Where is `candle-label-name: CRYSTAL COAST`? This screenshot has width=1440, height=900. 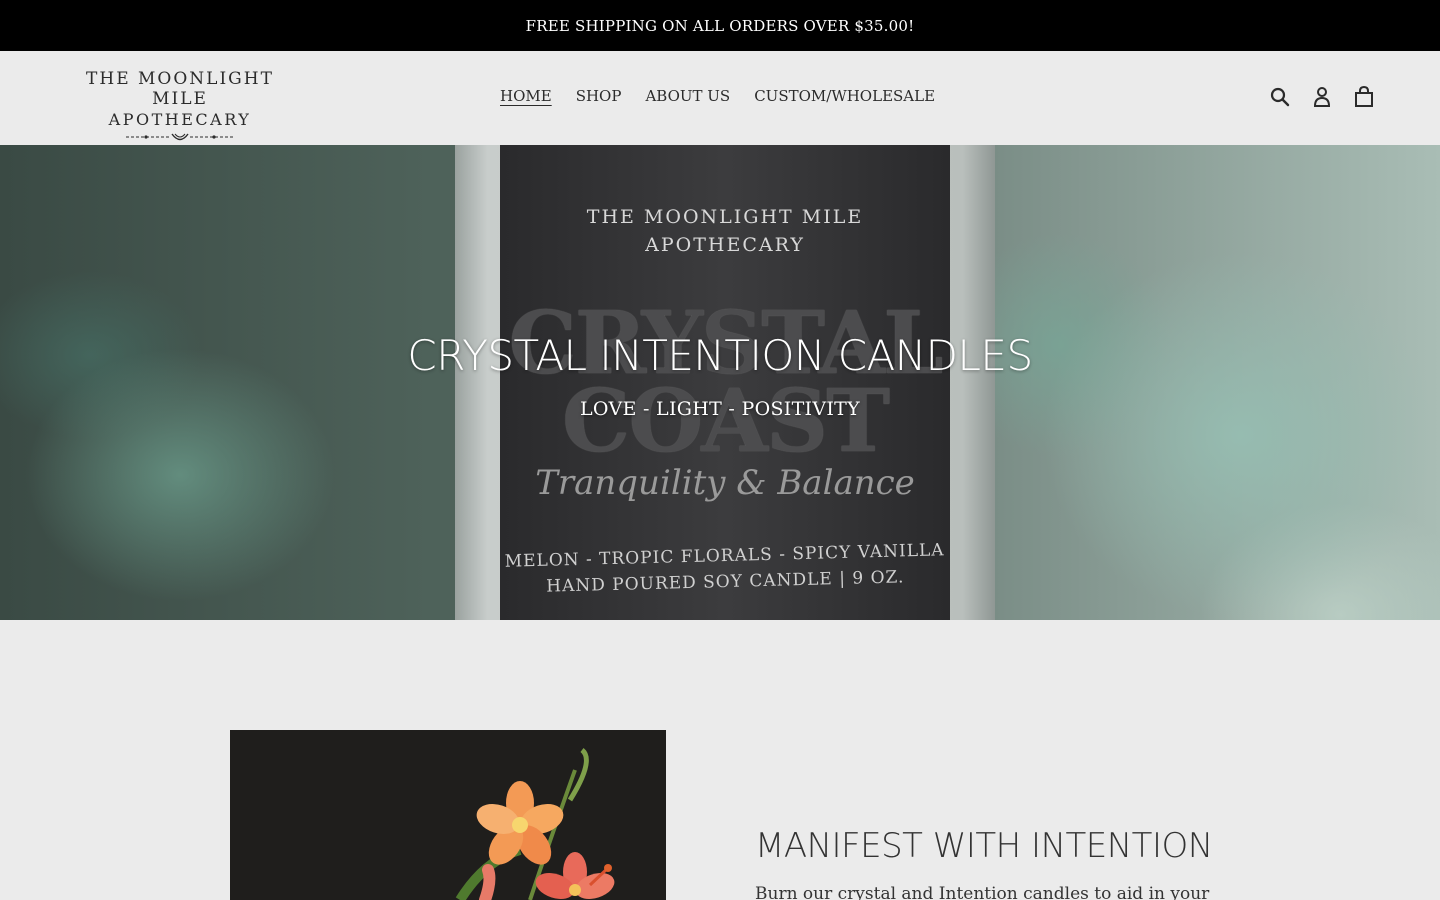
candle-label-name: CRYSTAL COAST is located at coordinates (725, 386).